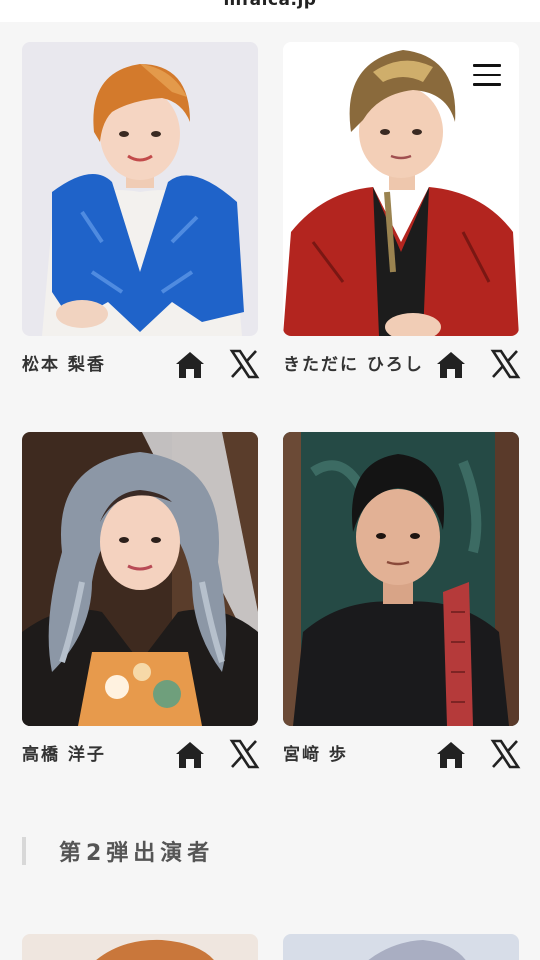  I want to click on hamburger-menu-icon, so click(487, 75).